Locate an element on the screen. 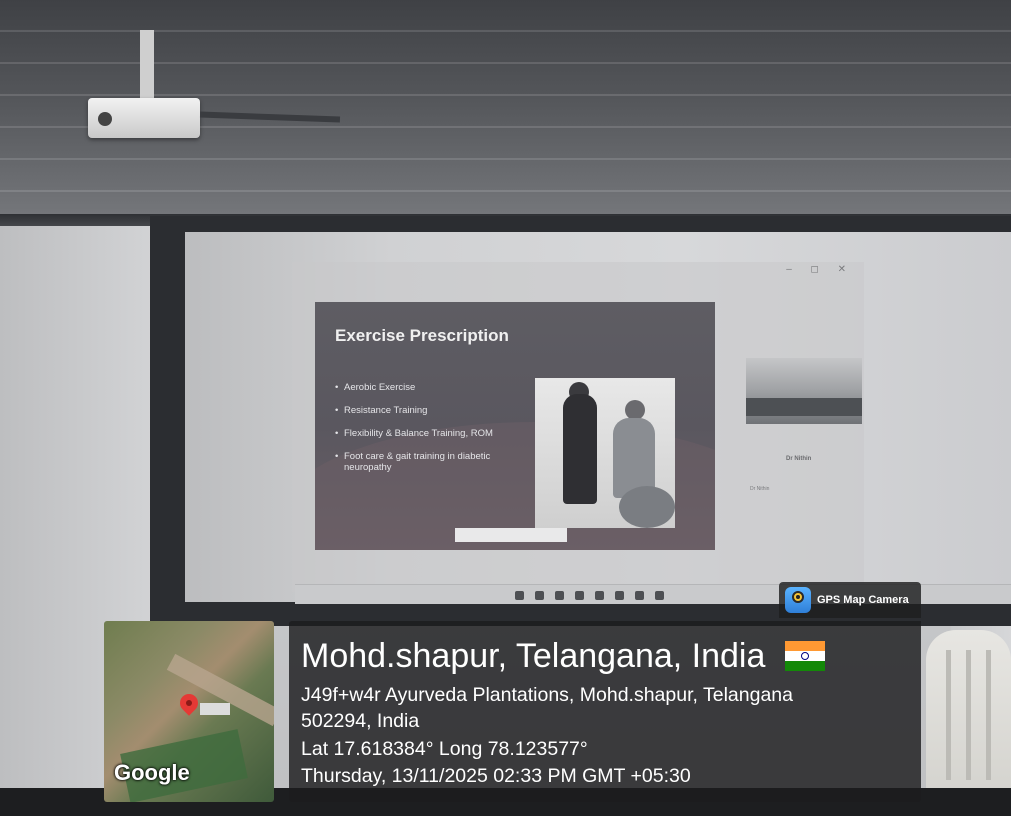 The image size is (1011, 816). google-logo: Google is located at coordinates (152, 772).